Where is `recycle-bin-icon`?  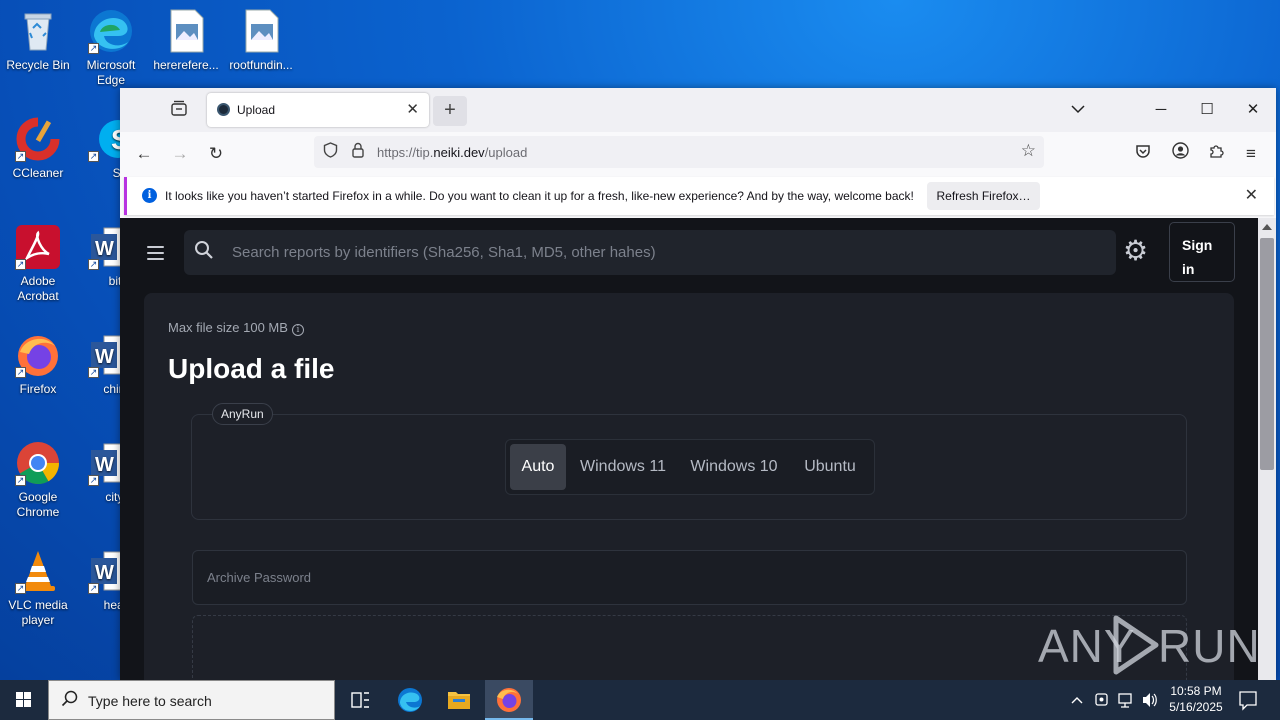 recycle-bin-icon is located at coordinates (38, 31).